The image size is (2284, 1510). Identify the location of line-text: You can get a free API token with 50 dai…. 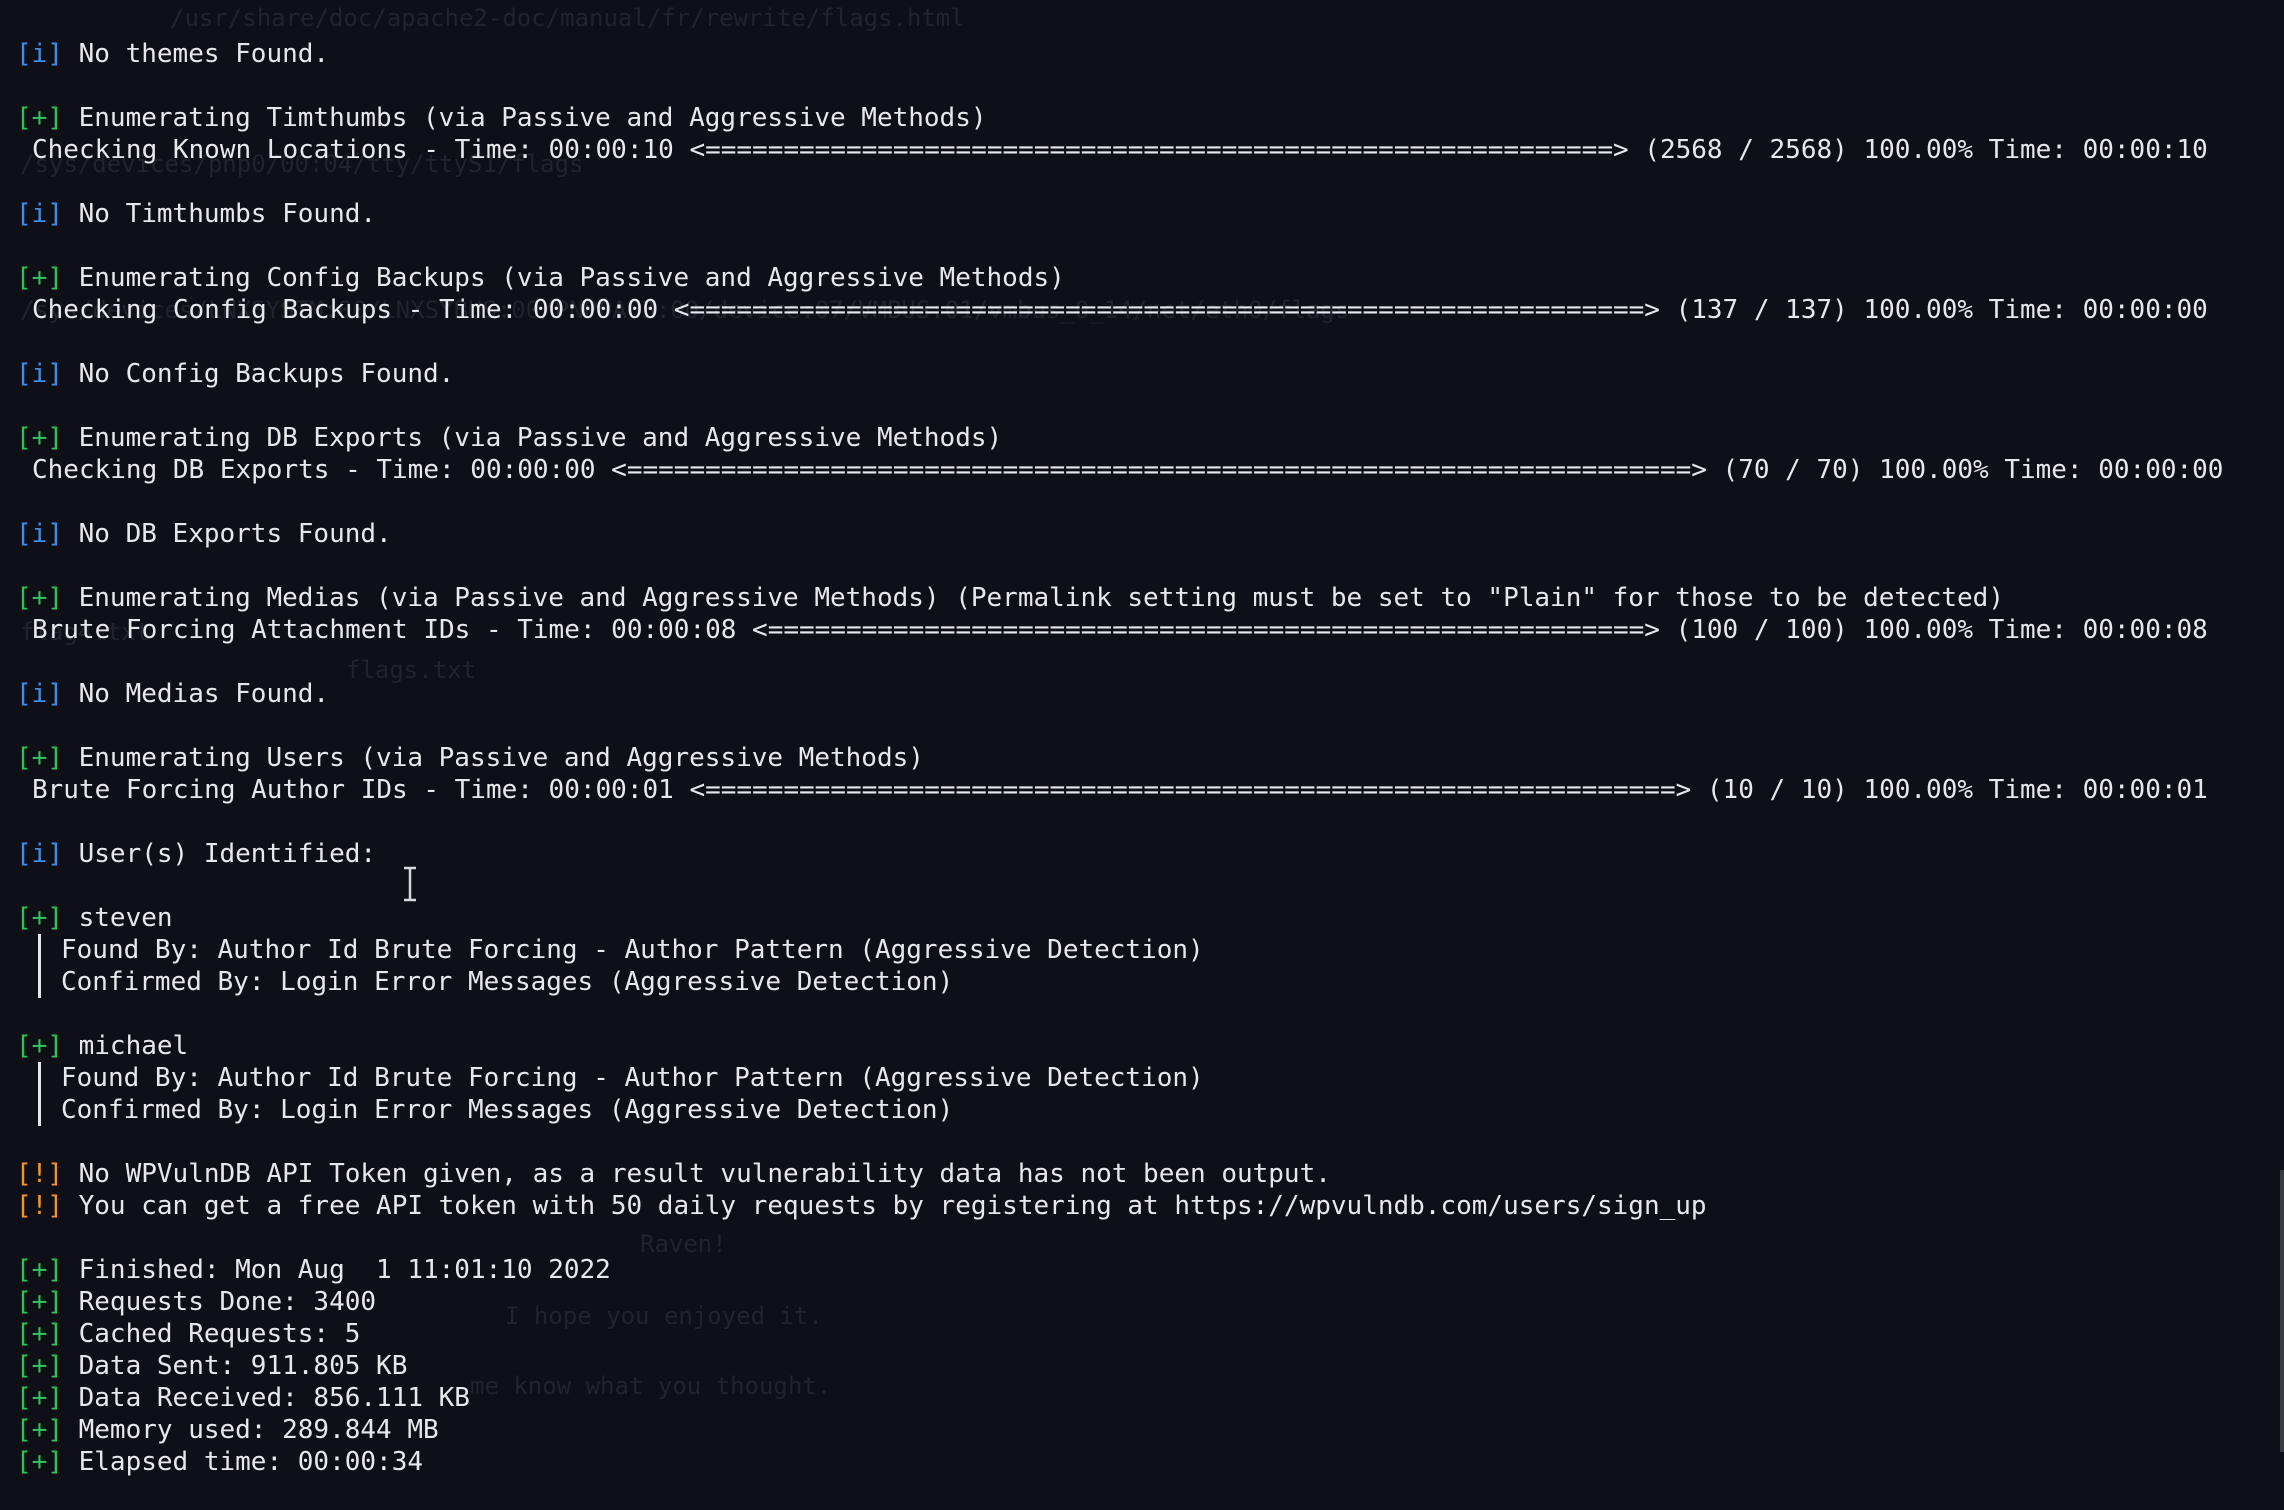
(892, 1206).